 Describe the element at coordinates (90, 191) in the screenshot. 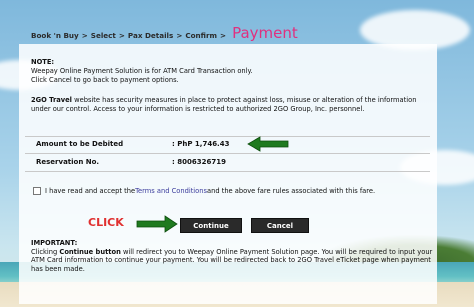

I see `terms-prefix: I have read and accept the` at that location.